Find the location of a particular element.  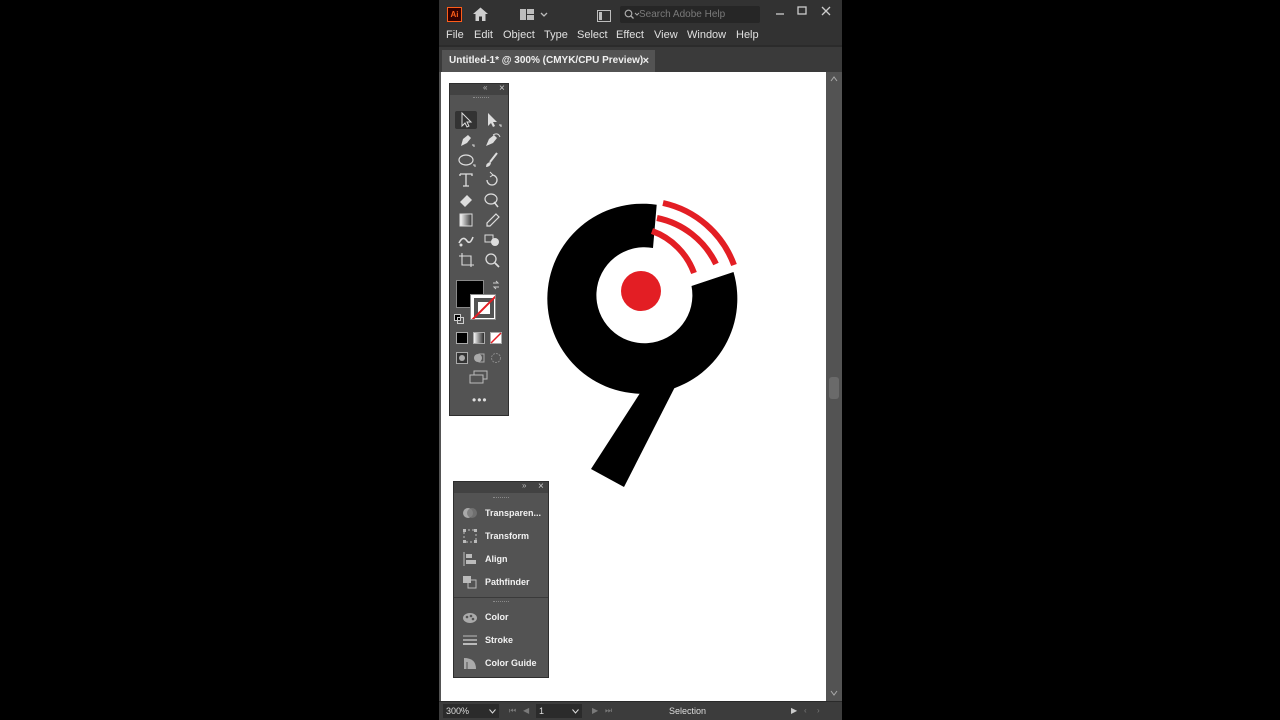

panel-item-color-guide: Color Guide is located at coordinates (501, 663).